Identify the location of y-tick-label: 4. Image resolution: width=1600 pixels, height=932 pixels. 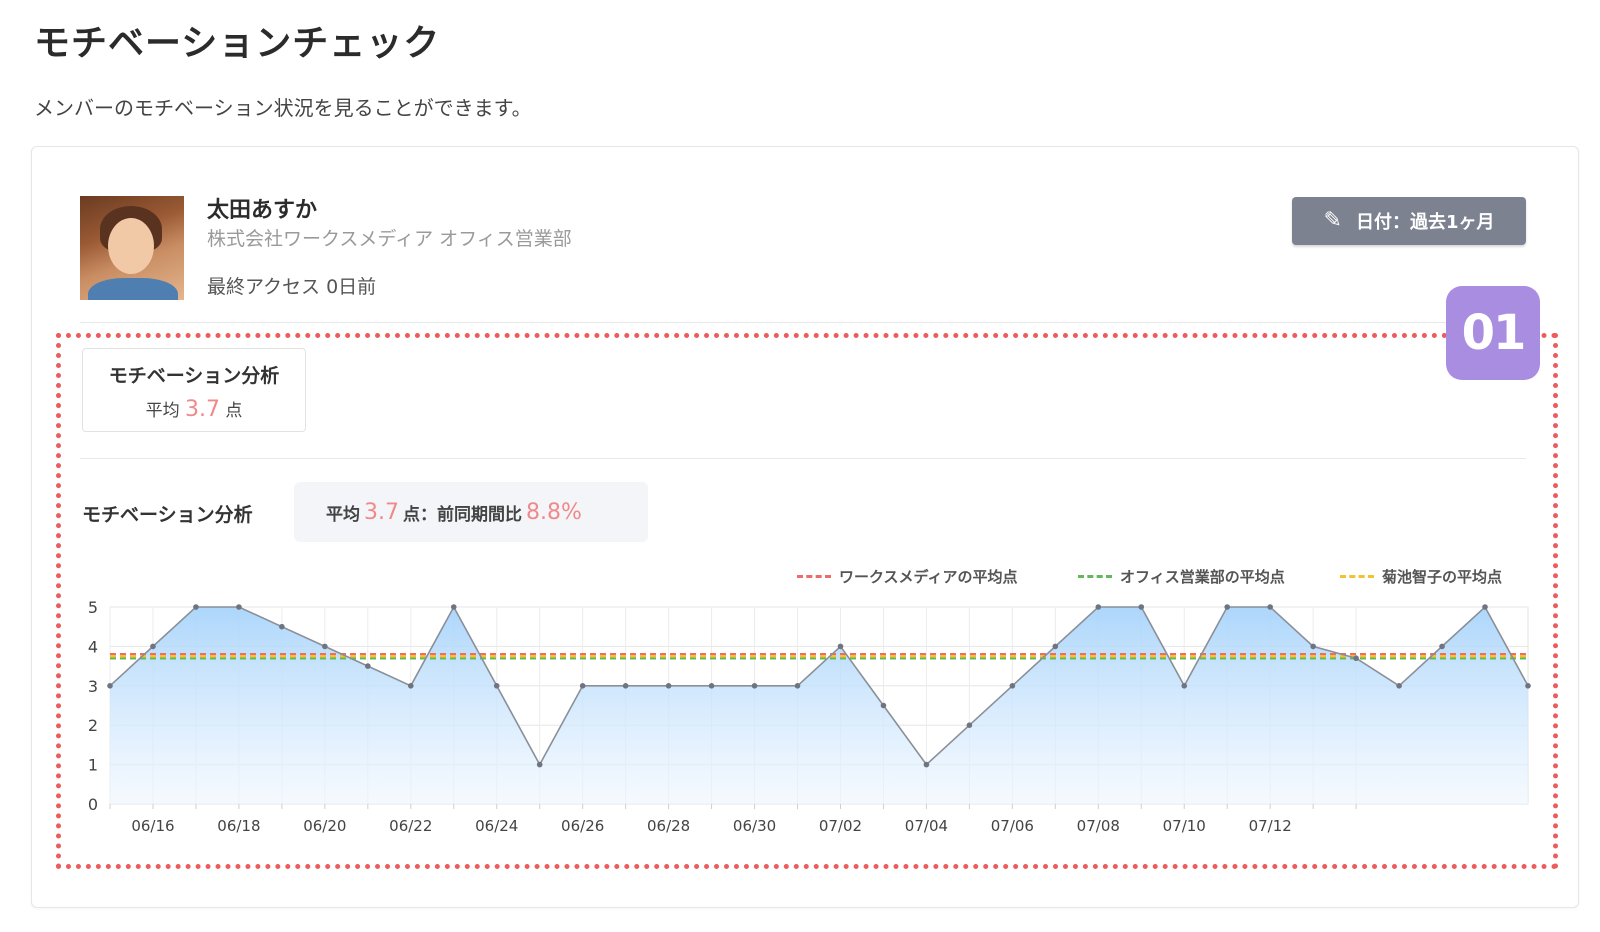
(93, 646).